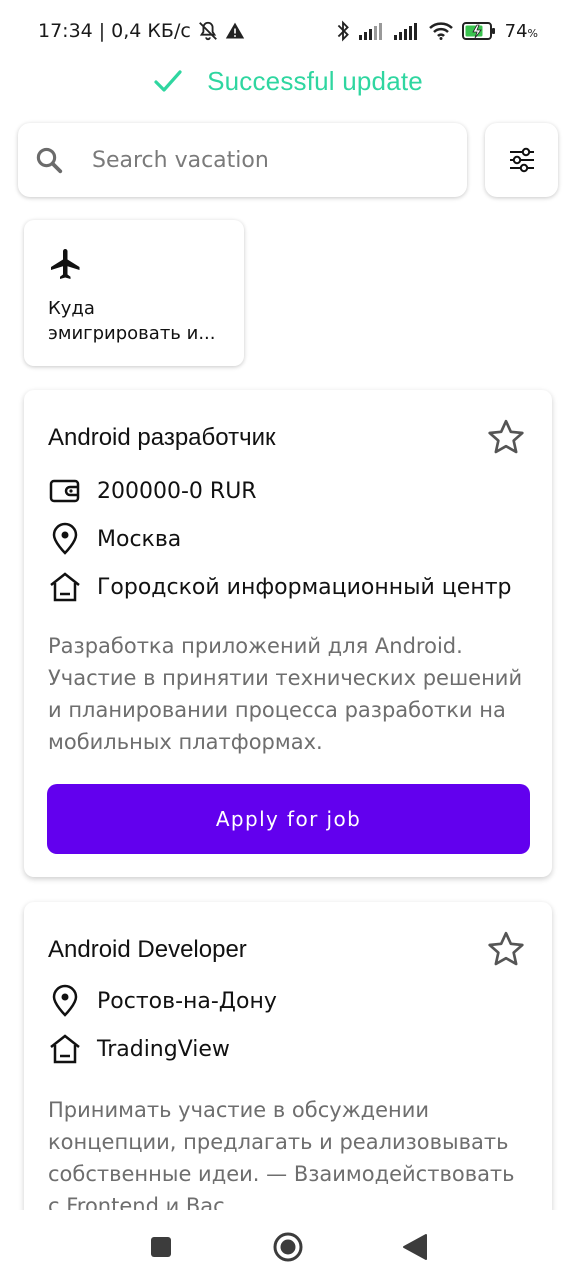 This screenshot has width=576, height=1280. I want to click on checkmark-icon, so click(168, 81).